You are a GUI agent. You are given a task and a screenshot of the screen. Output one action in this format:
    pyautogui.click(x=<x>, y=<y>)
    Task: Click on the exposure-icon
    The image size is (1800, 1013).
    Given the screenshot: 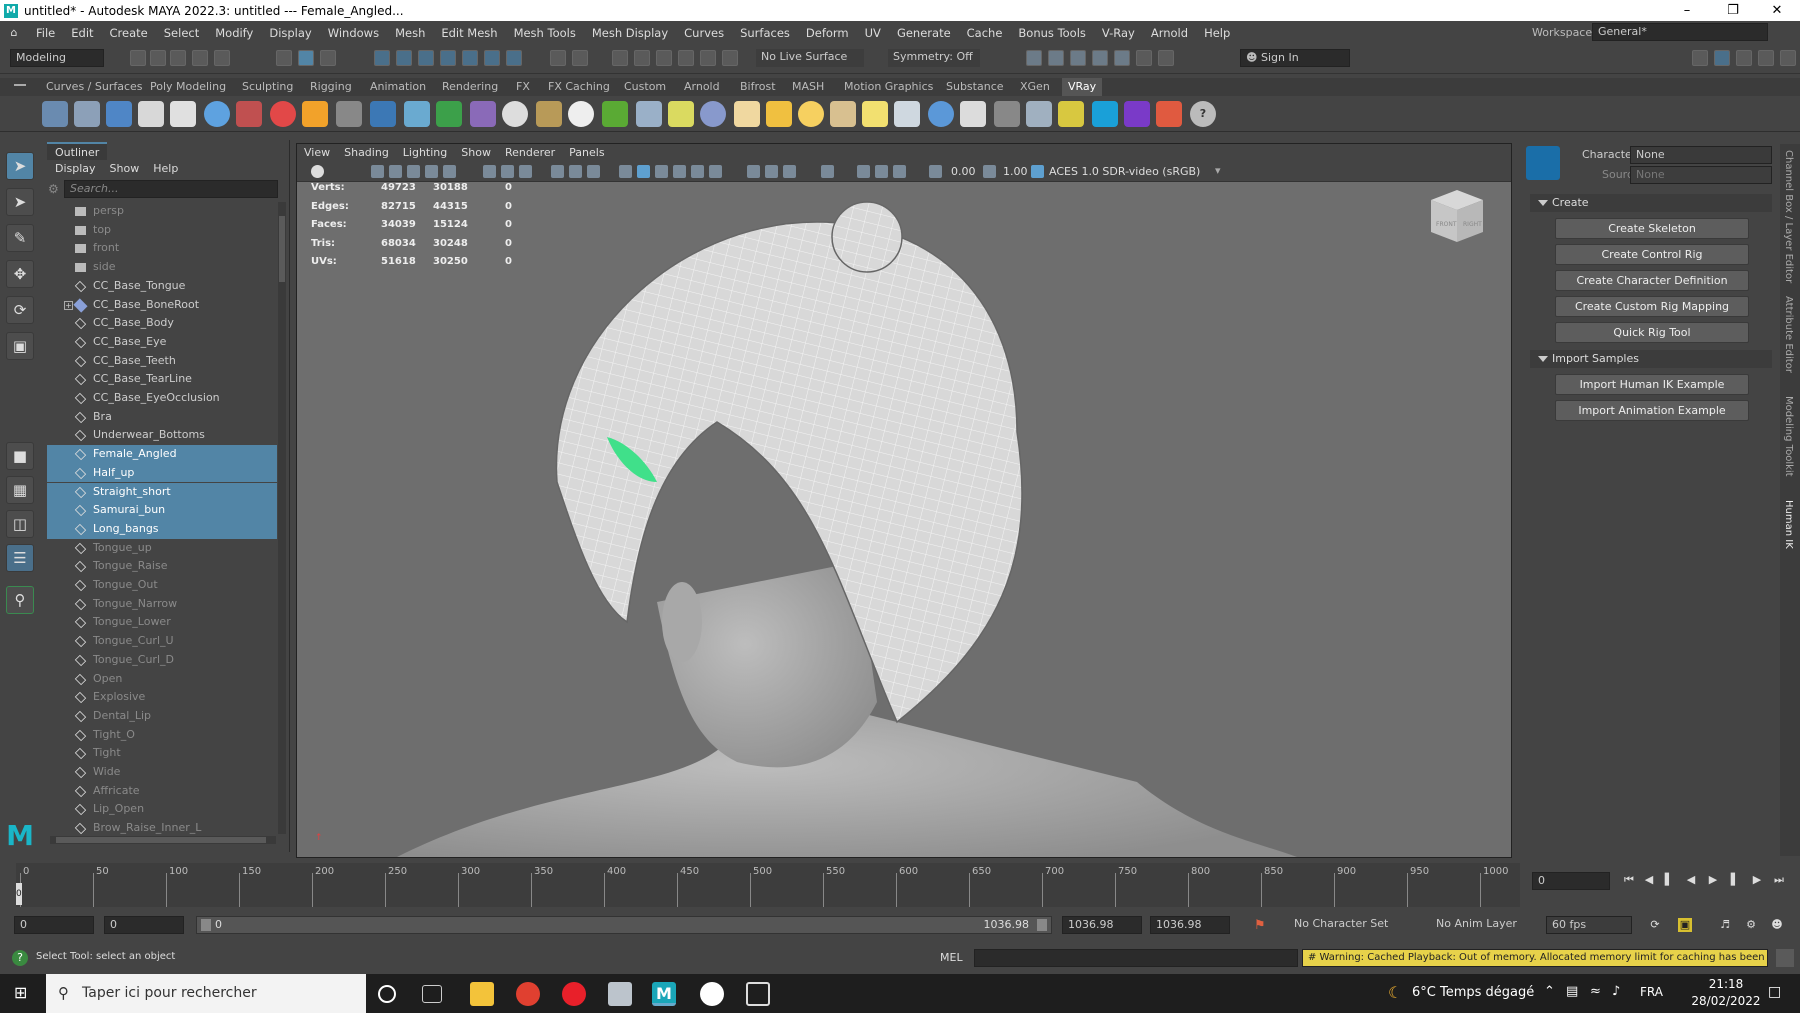 What is the action you would take?
    pyautogui.click(x=935, y=171)
    